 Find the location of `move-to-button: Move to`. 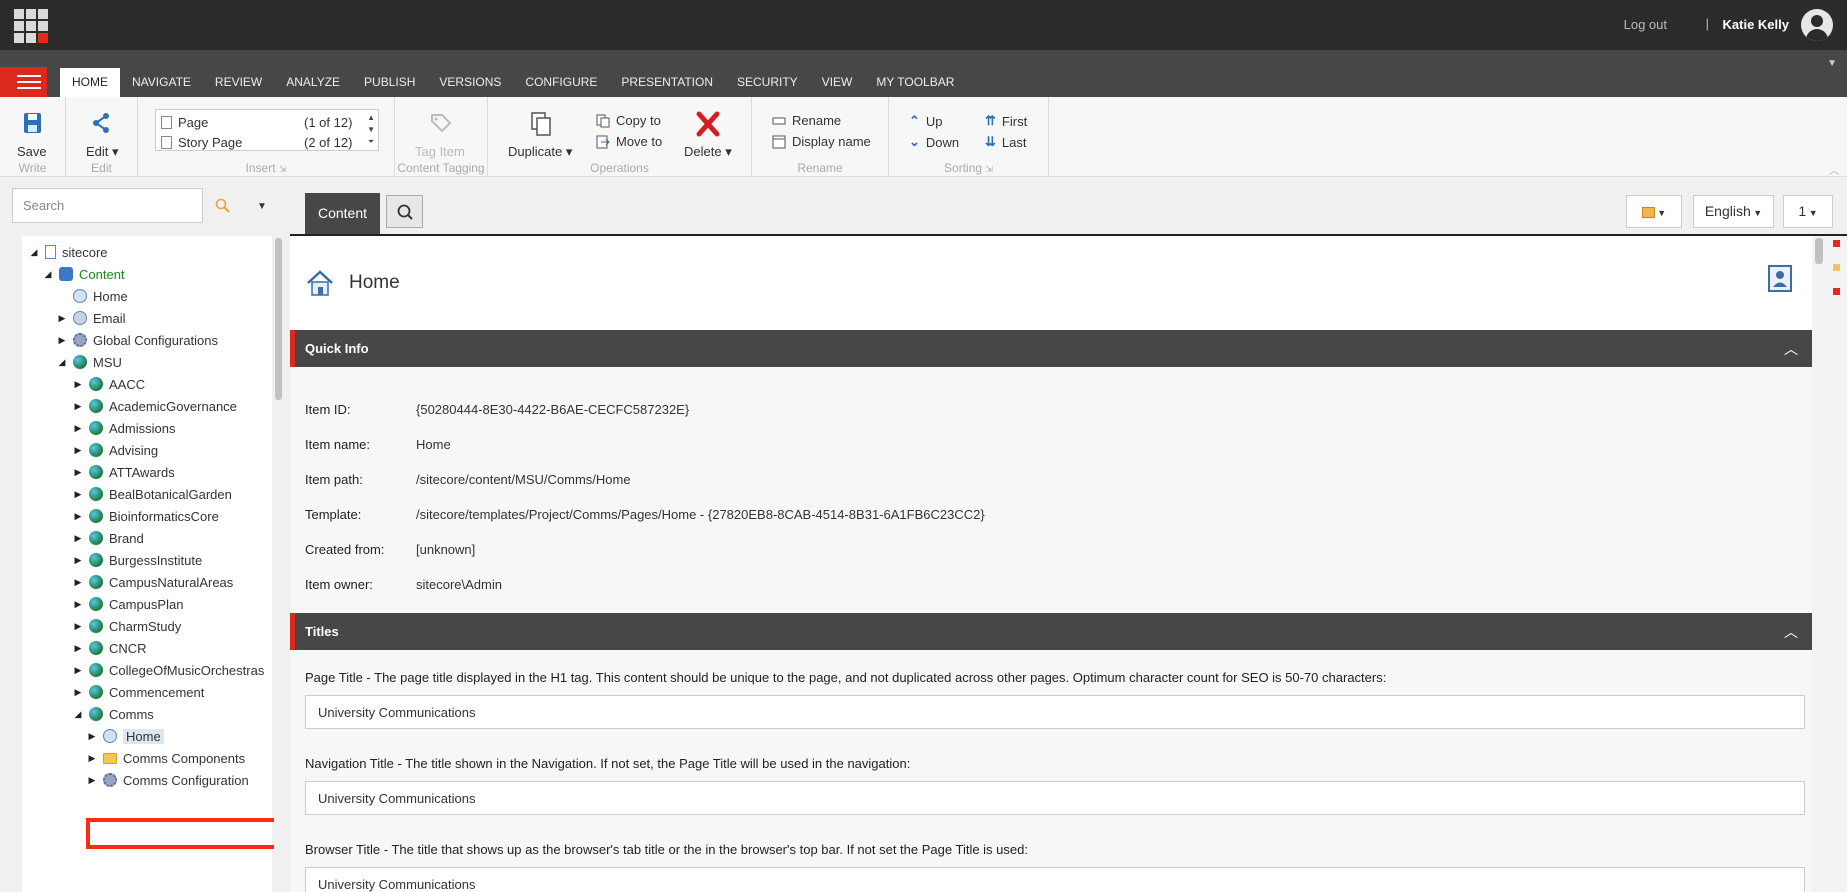

move-to-button: Move to is located at coordinates (629, 141).